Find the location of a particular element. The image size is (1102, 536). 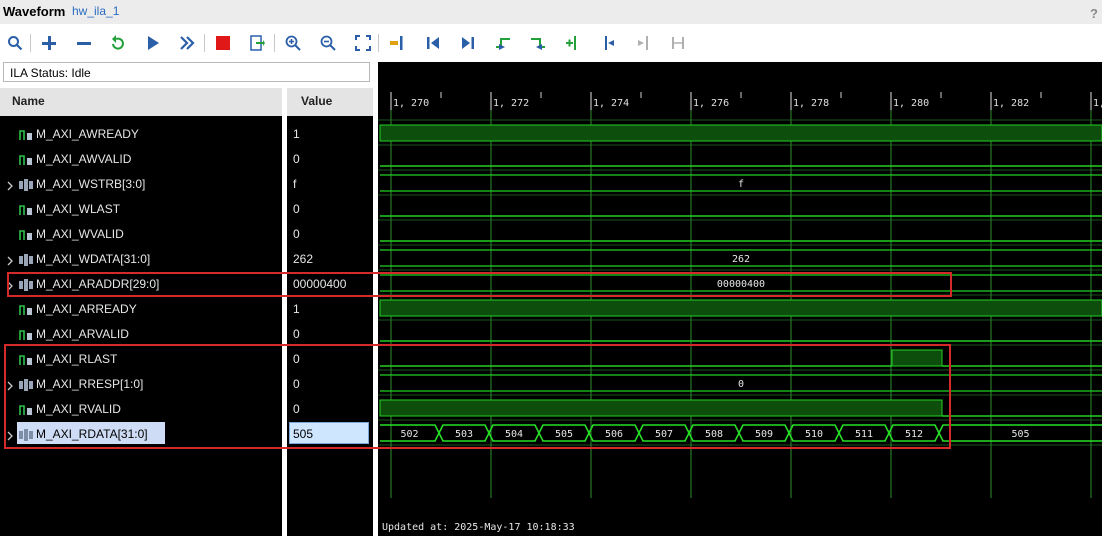

tick-label: 1, 280 is located at coordinates (911, 103).